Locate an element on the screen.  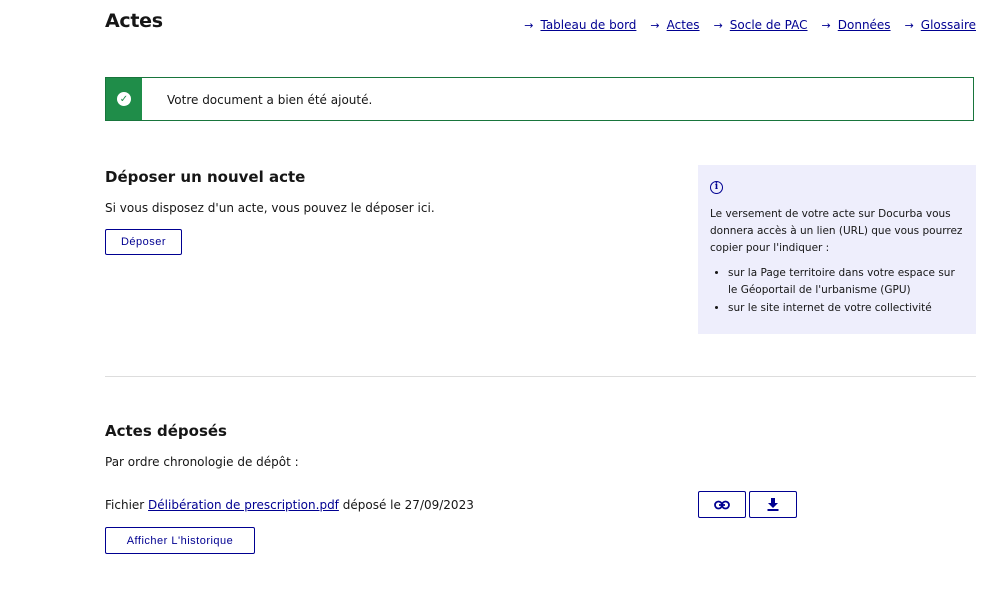
alert-message: Votre document a bien été ajouté. is located at coordinates (270, 100).